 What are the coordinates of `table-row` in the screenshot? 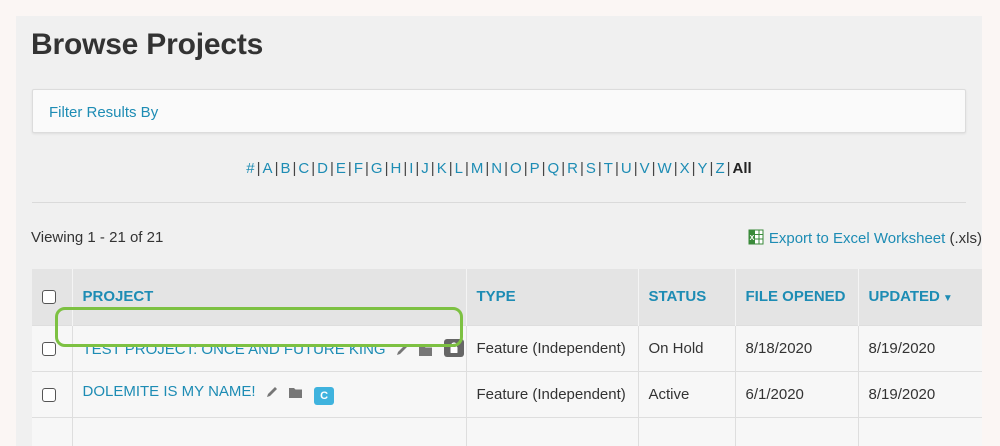 It's located at (507, 431).